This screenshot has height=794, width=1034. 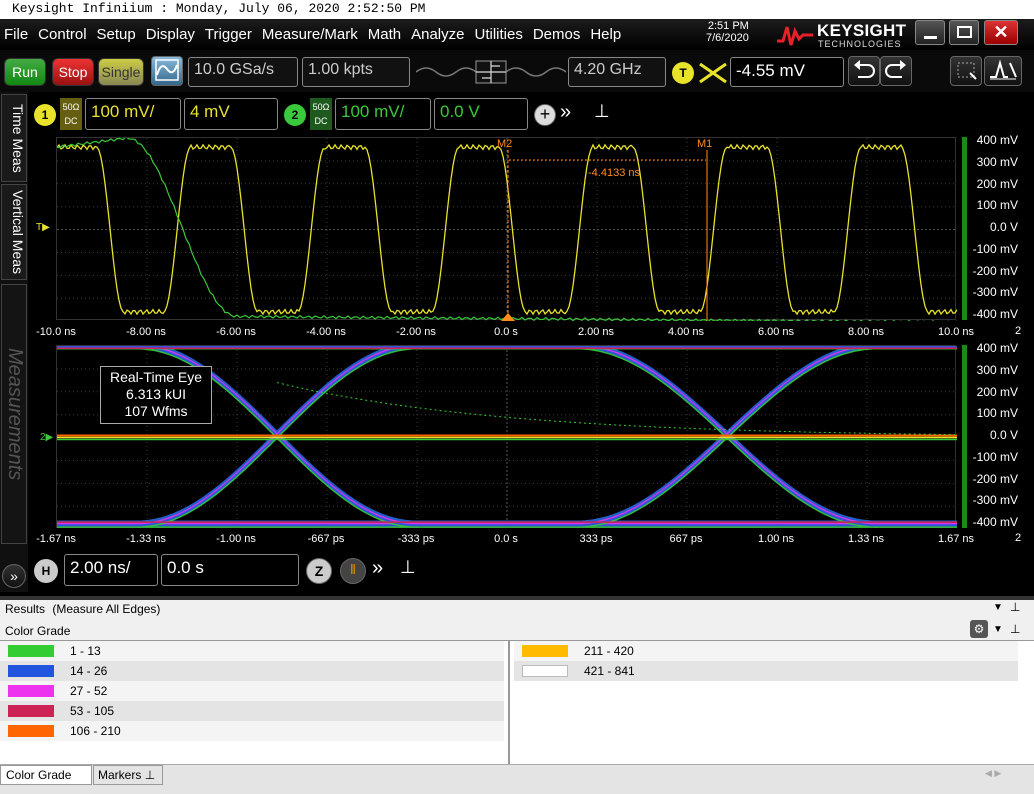 I want to click on horizontal-controls: H 2.00 ns/ 0.0 s Z ⦀ » ⊥, so click(x=268, y=570).